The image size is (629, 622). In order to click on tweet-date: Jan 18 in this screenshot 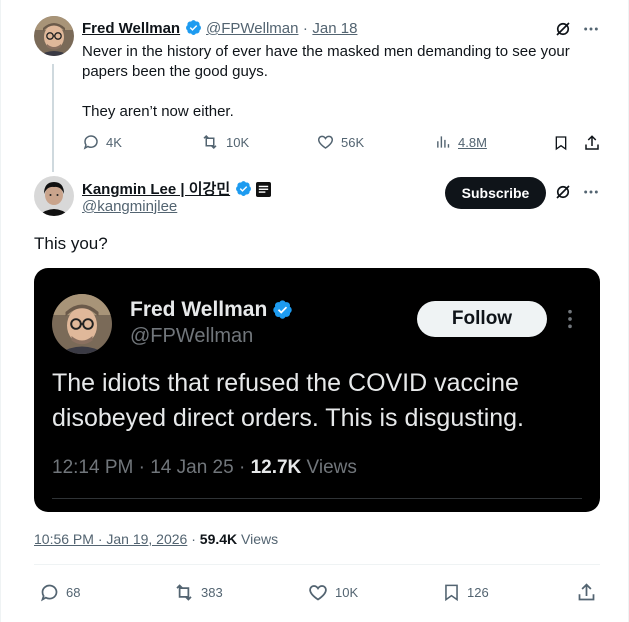, I will do `click(334, 28)`.